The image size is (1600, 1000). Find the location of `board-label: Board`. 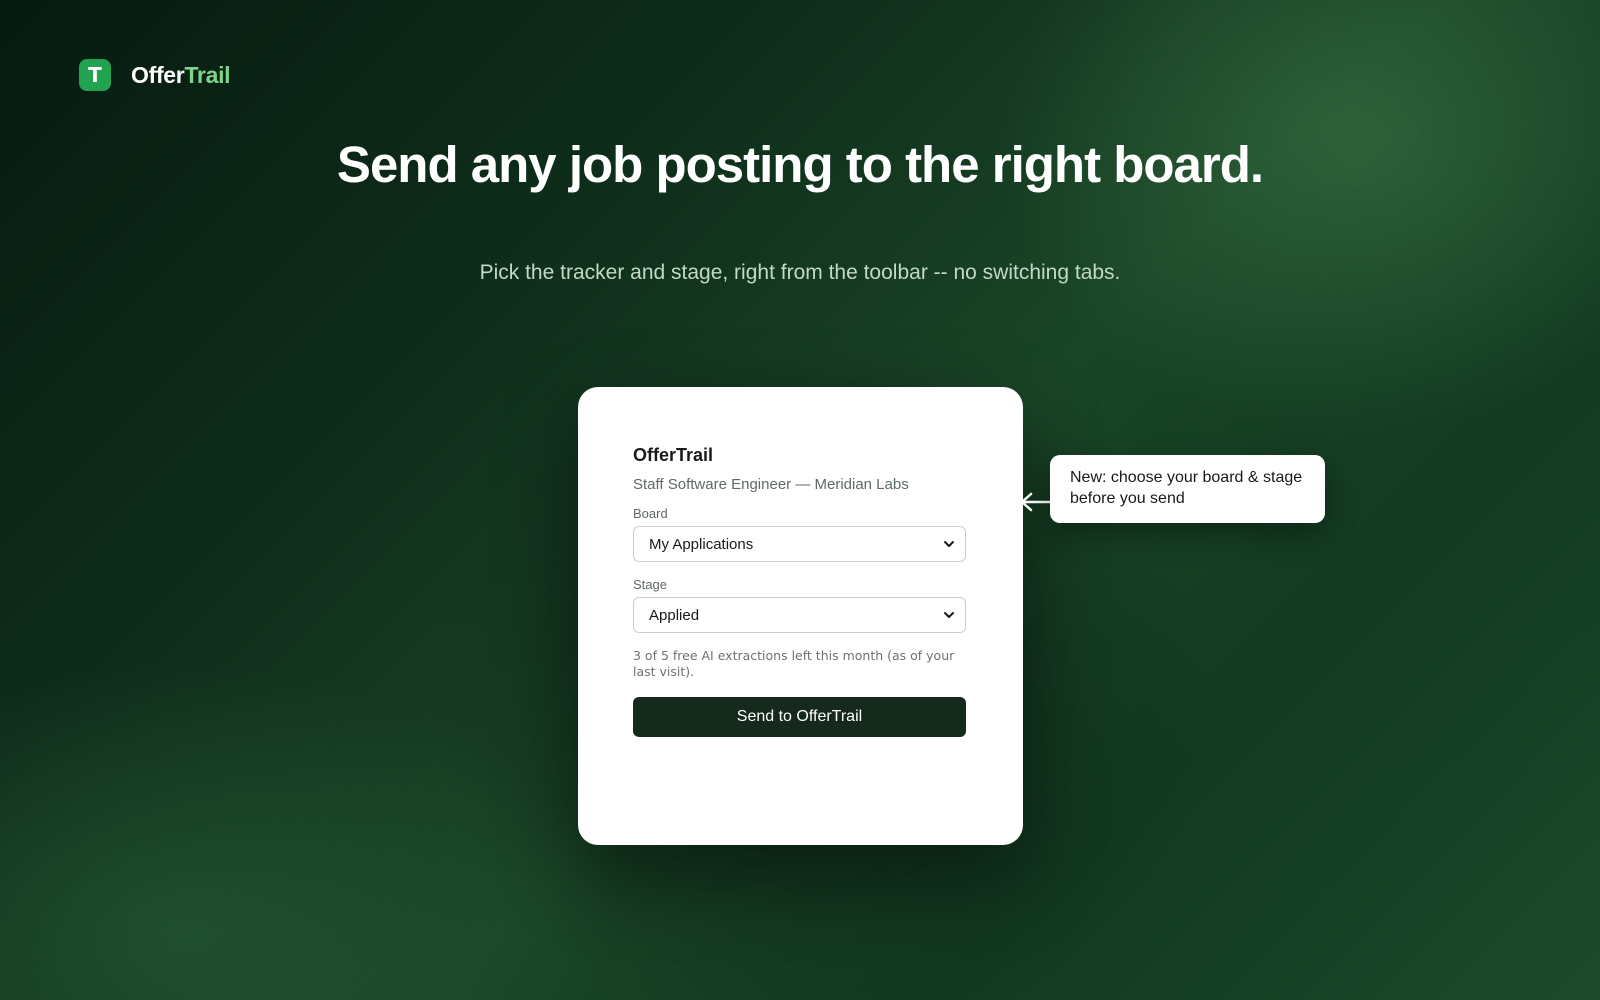

board-label: Board is located at coordinates (650, 513).